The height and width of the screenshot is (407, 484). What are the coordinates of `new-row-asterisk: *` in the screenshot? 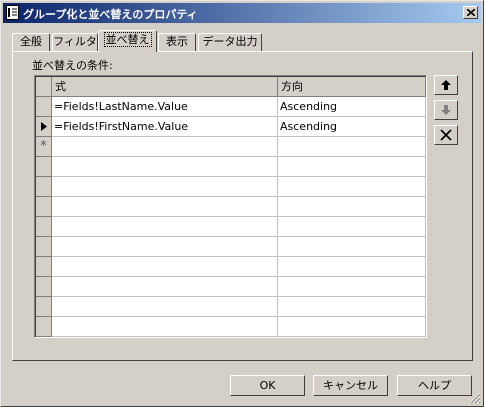 It's located at (43, 146).